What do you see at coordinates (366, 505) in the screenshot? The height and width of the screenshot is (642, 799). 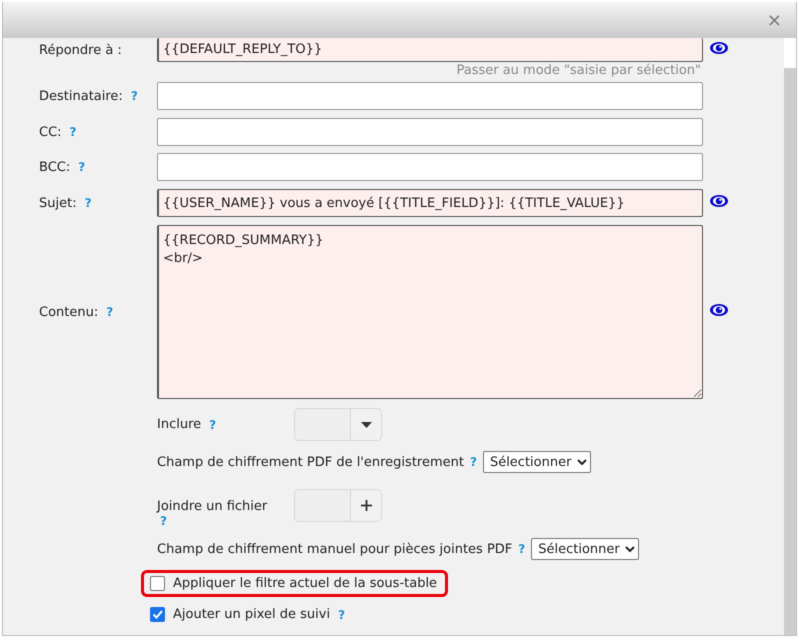 I see `plus-icon` at bounding box center [366, 505].